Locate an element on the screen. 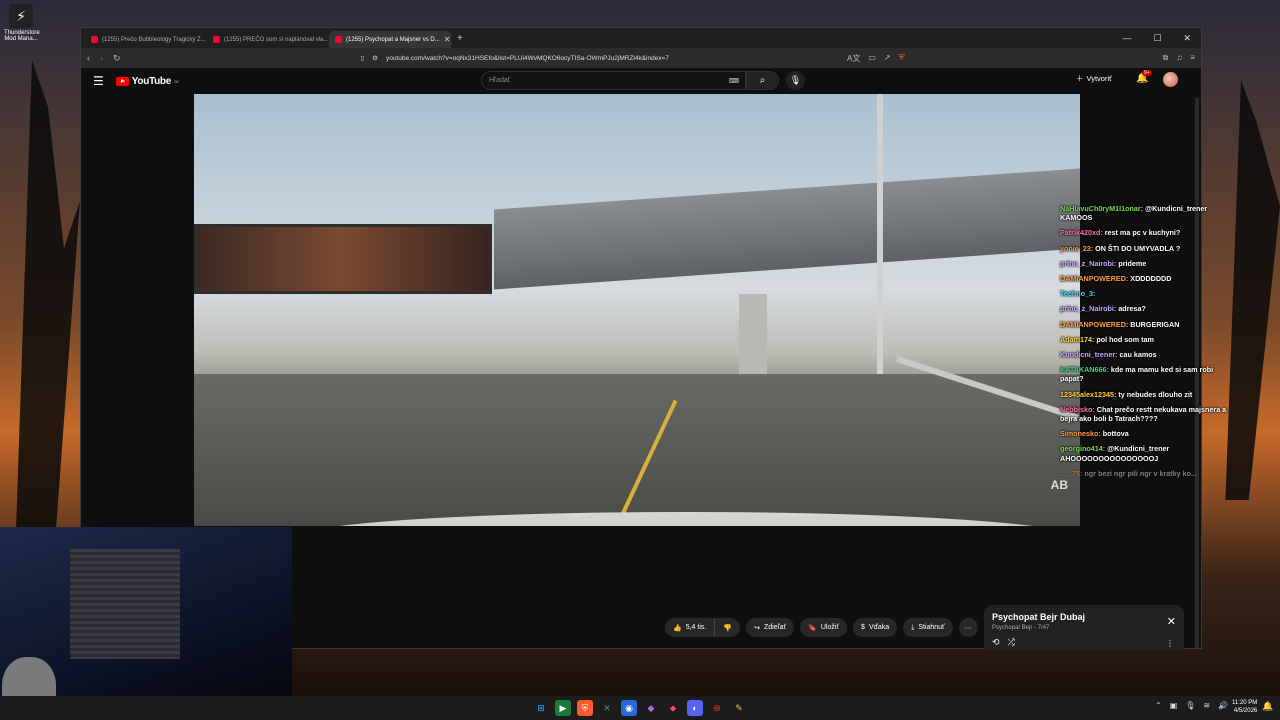 This screenshot has width=1280, height=720. app-green-icon: ▶ is located at coordinates (563, 708).